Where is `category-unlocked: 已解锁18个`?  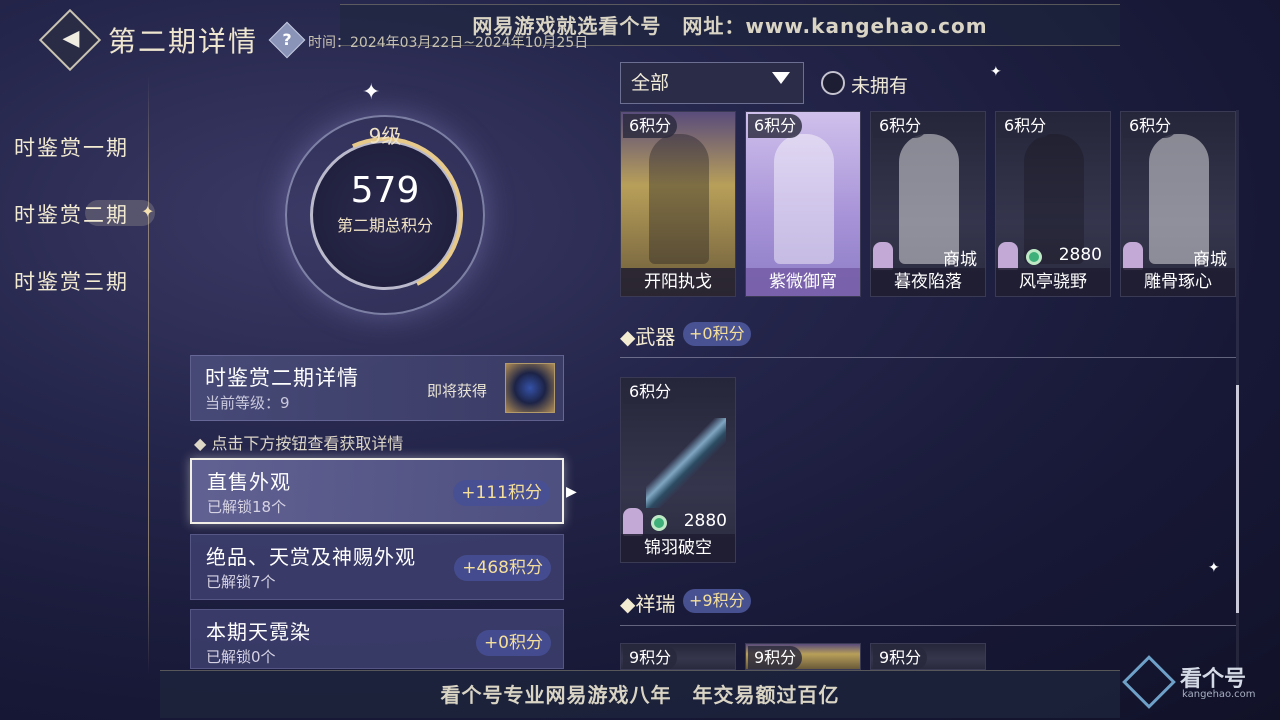 category-unlocked: 已解锁18个 is located at coordinates (247, 507).